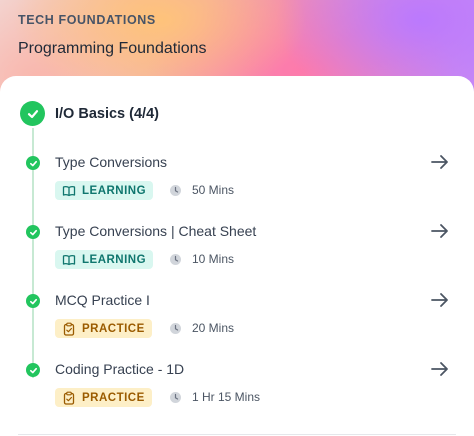 The height and width of the screenshot is (436, 474). Describe the element at coordinates (237, 322) in the screenshot. I see `list-item: MCQ Practice I PRACTICE 20 Mins` at that location.